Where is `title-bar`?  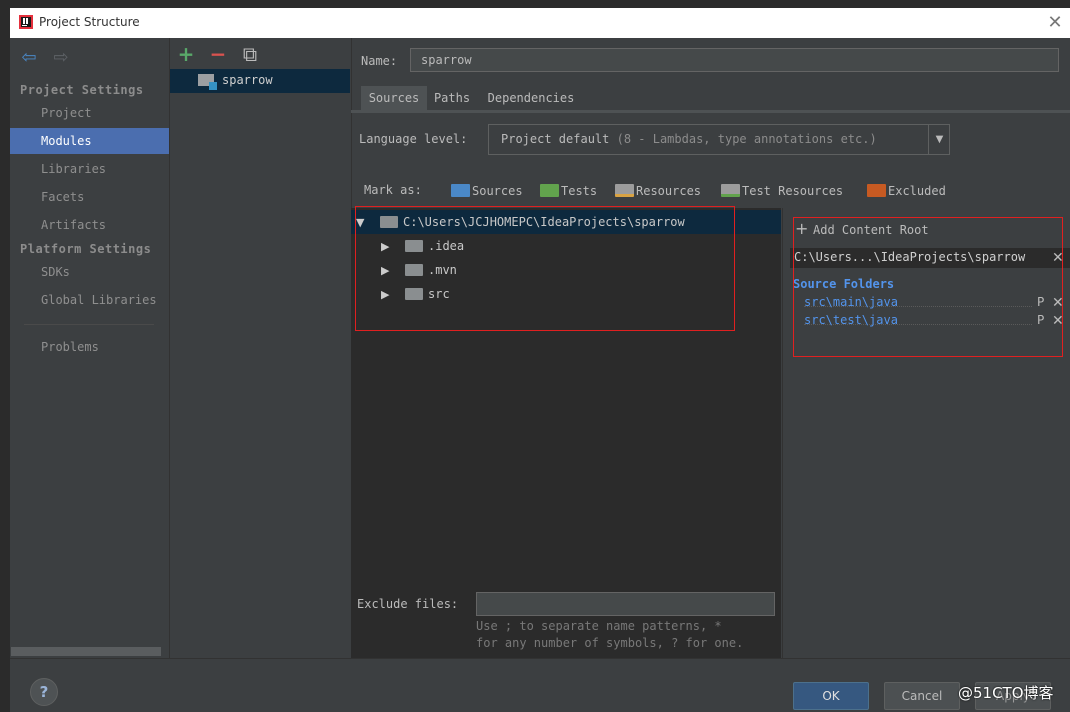
title-bar is located at coordinates (540, 23).